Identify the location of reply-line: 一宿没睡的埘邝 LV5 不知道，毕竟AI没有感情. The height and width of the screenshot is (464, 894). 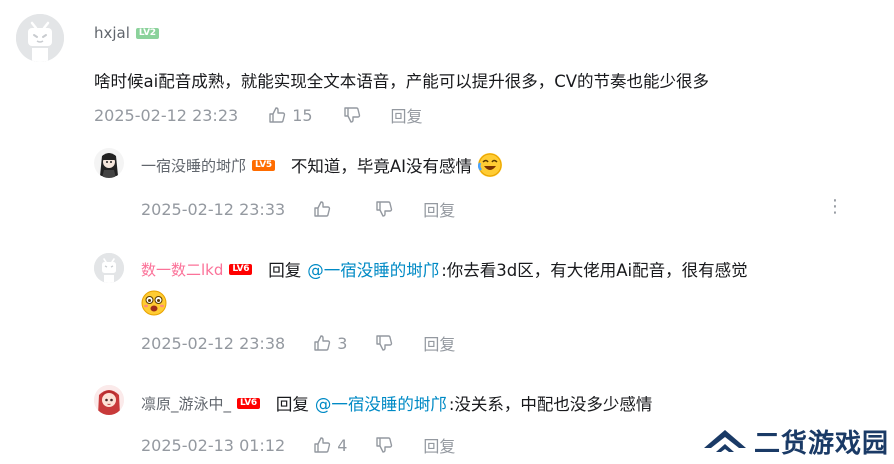
(321, 165).